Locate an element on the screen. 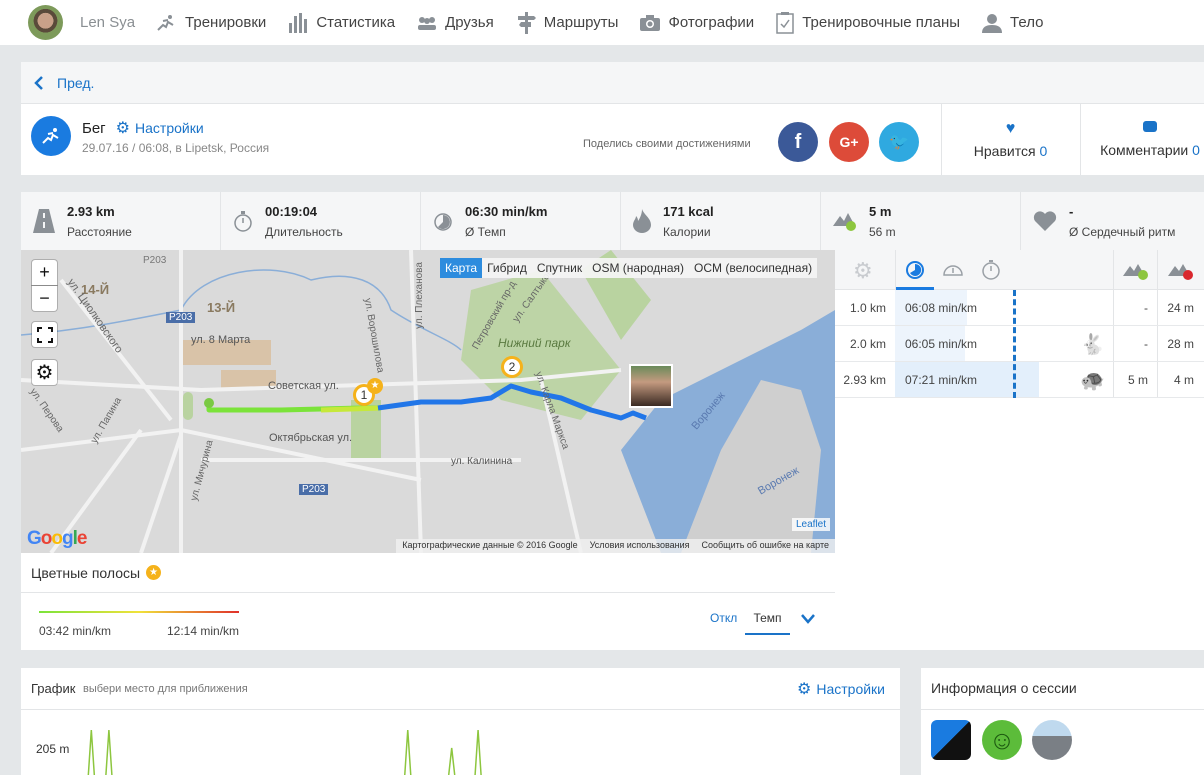 The image size is (1204, 775). likes-label: Нравится is located at coordinates (1004, 151).